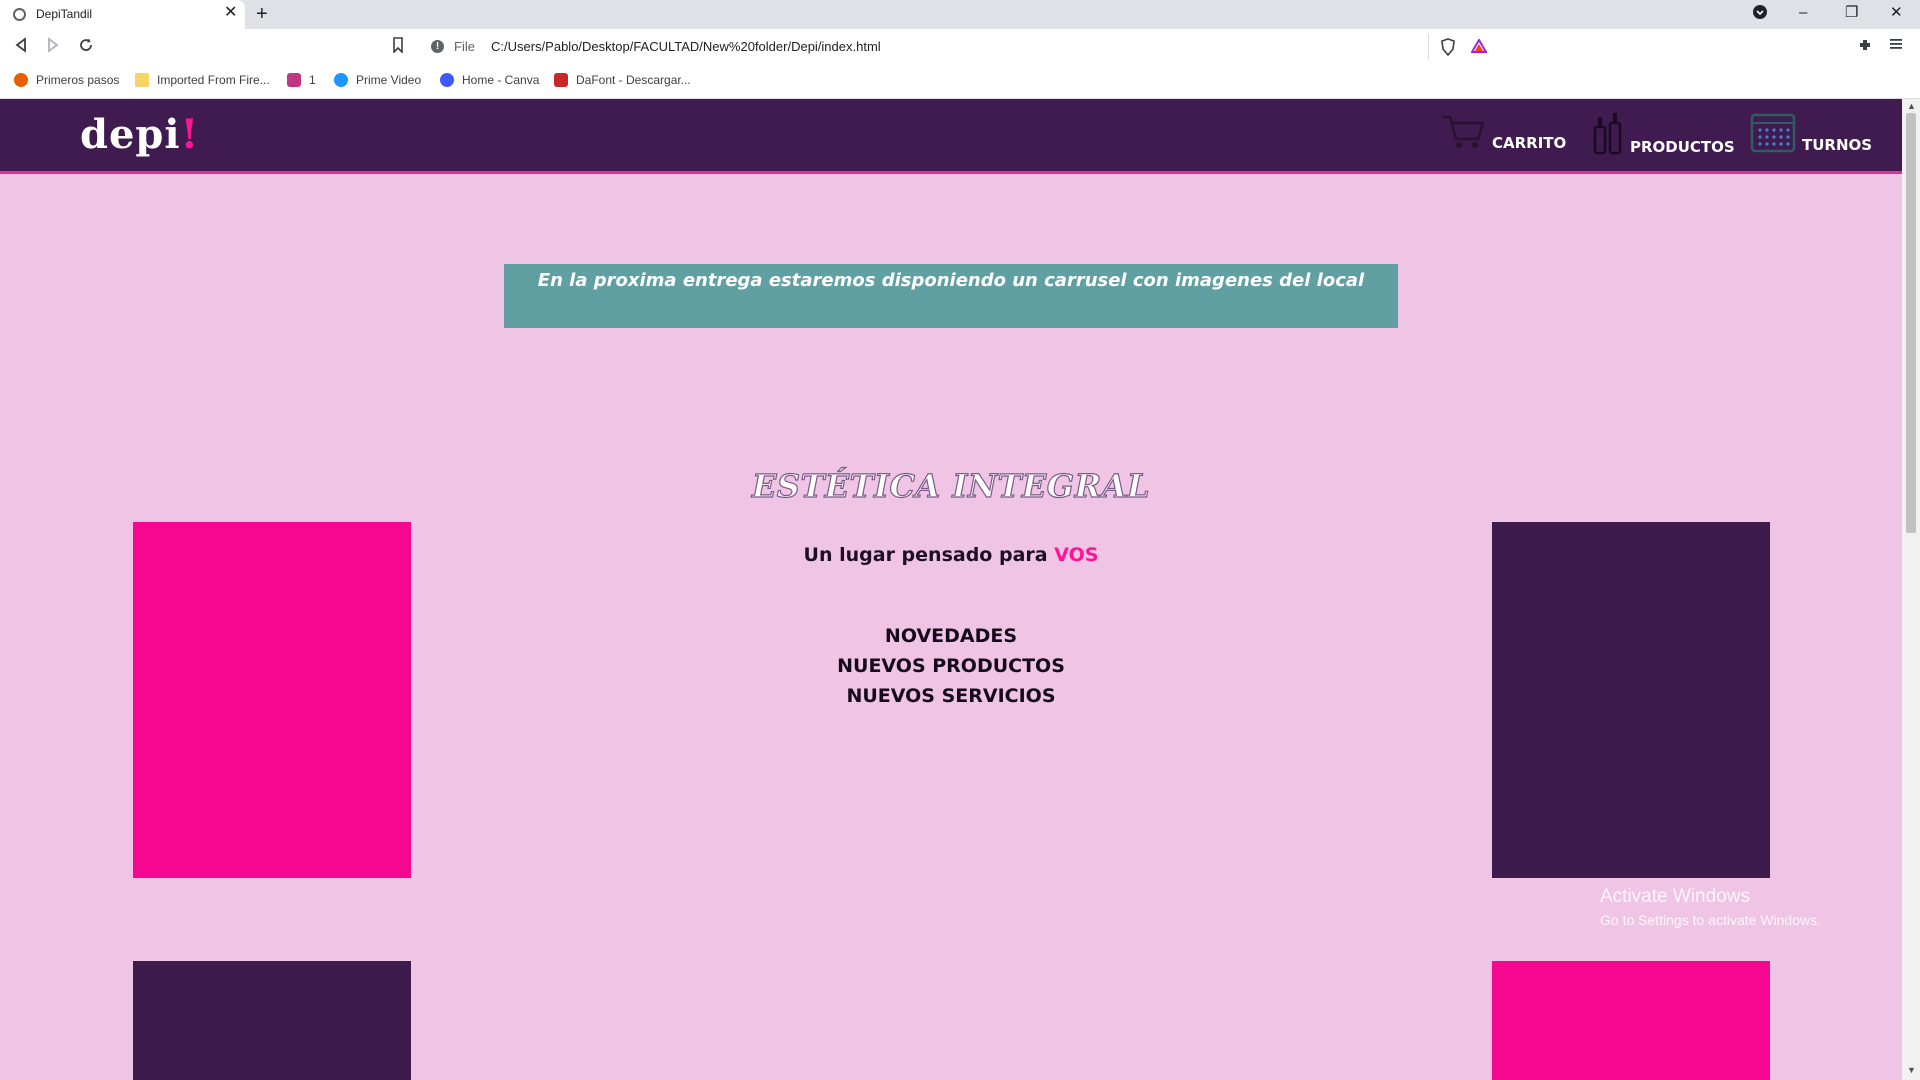 This screenshot has height=1080, width=1920. I want to click on info-icon: !, so click(437, 46).